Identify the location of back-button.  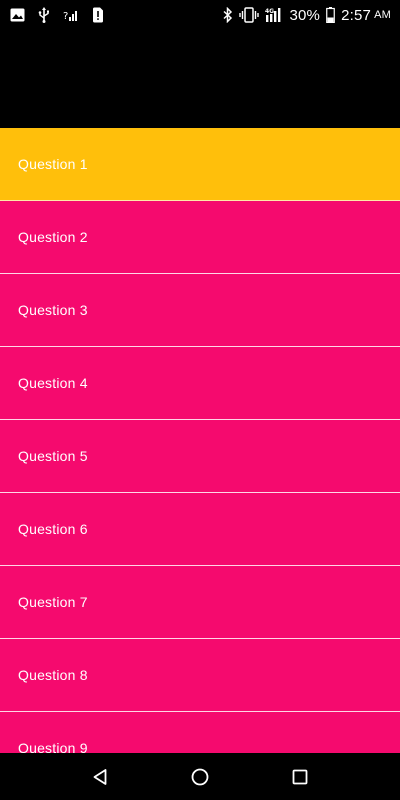
(100, 776).